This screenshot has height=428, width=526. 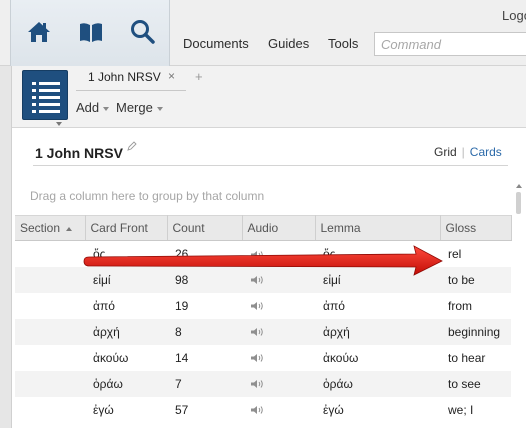 What do you see at coordinates (460, 305) in the screenshot?
I see `gloss-cell: from` at bounding box center [460, 305].